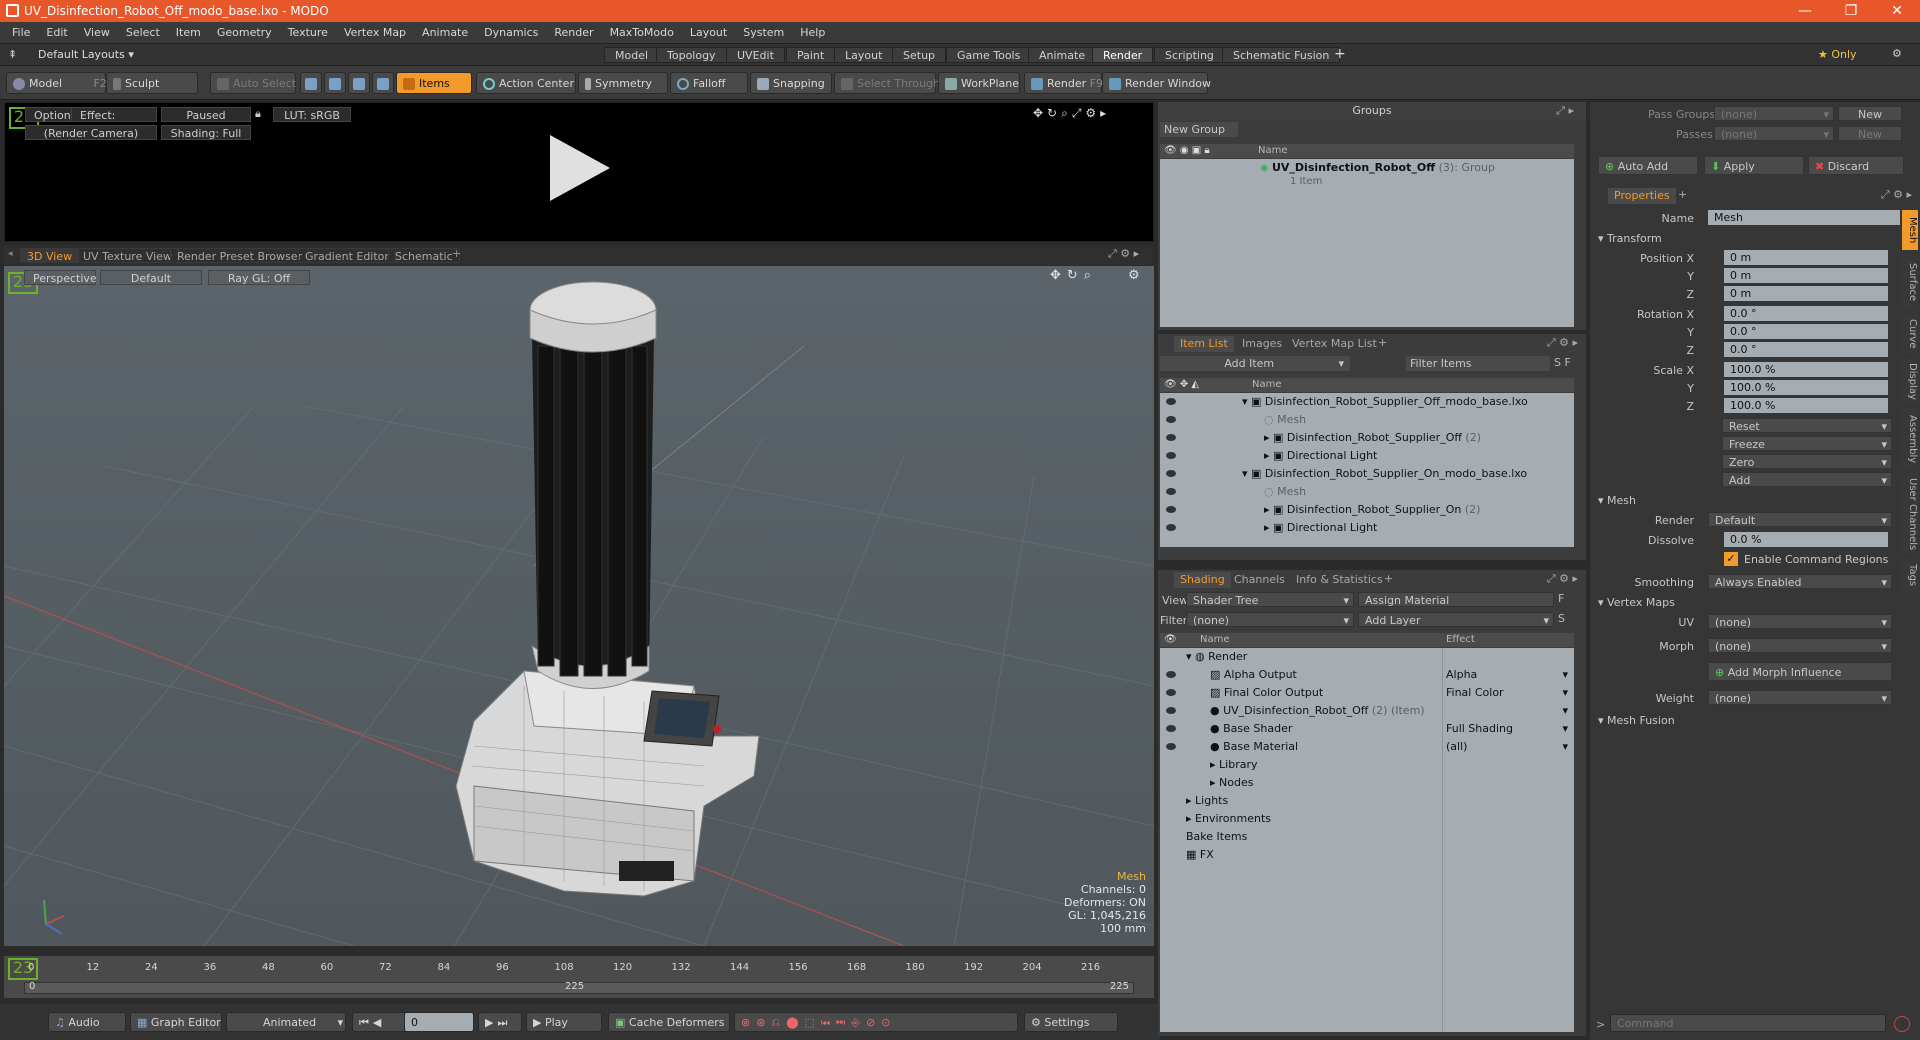  I want to click on tab-setup: Setup, so click(919, 55).